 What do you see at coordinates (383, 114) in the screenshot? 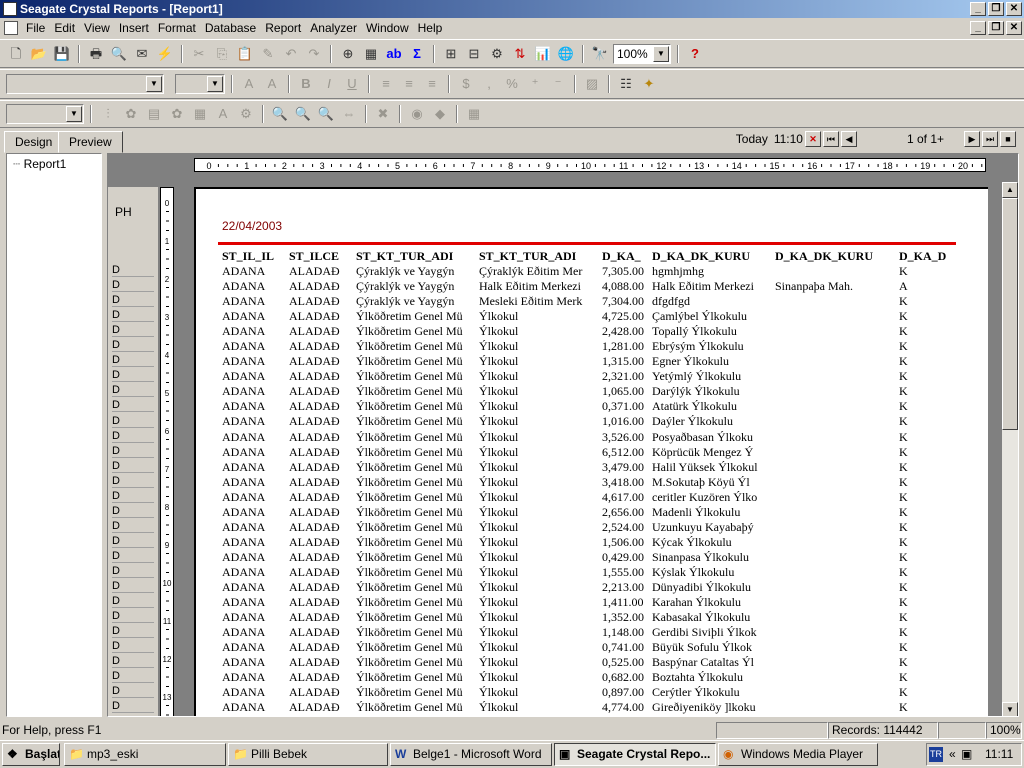
I see `delete-icon: ✖` at bounding box center [383, 114].